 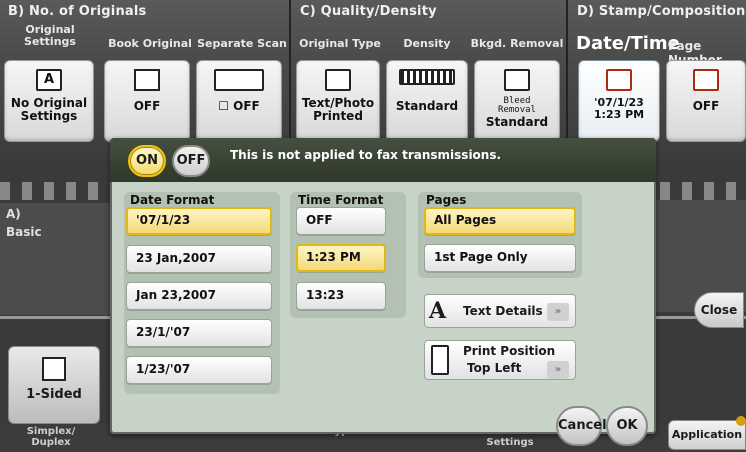 I want to click on column-label-separate-scan: Separate Scan, so click(x=242, y=43).